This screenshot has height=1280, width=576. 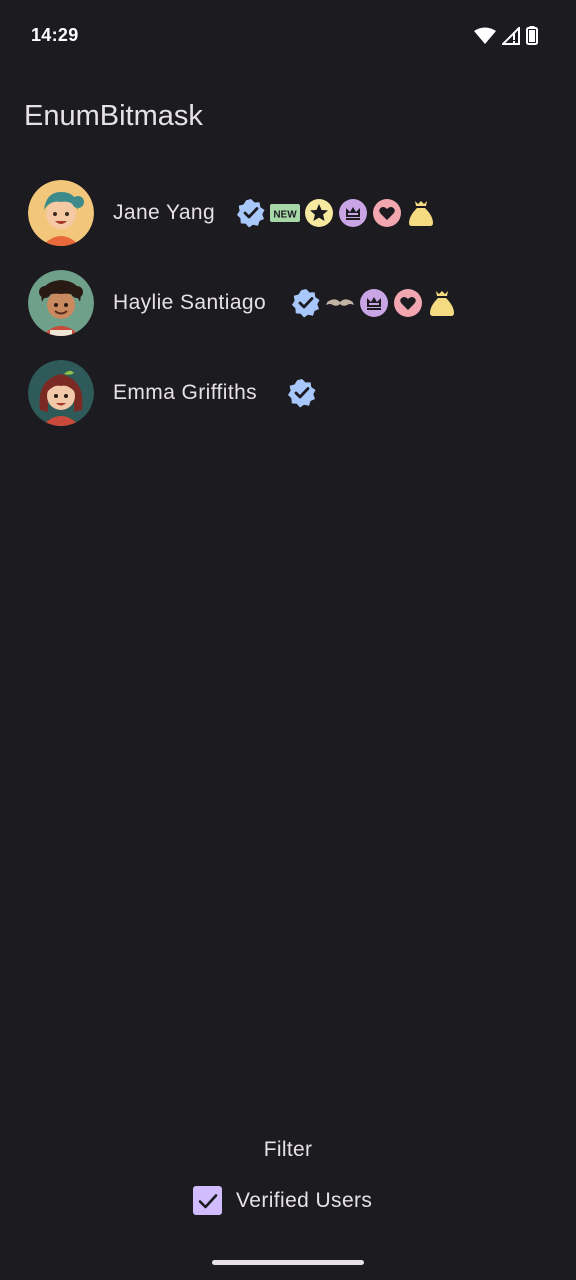 I want to click on status-icons, so click(x=506, y=37).